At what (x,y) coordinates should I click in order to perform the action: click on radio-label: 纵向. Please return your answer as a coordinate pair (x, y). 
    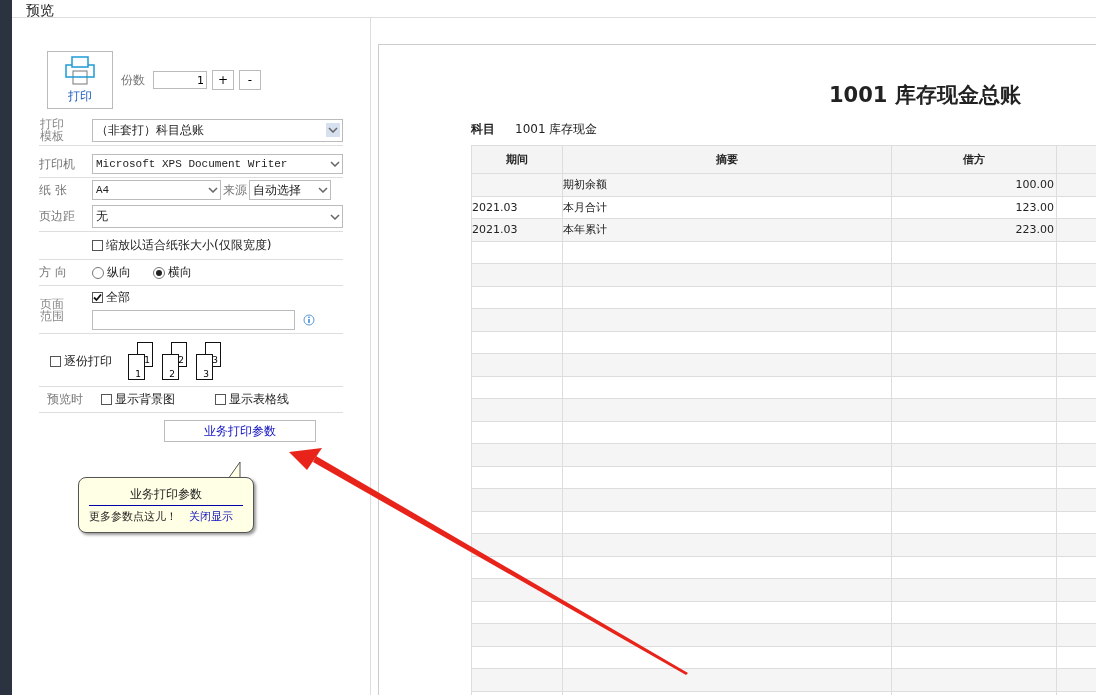
    Looking at the image, I should click on (119, 272).